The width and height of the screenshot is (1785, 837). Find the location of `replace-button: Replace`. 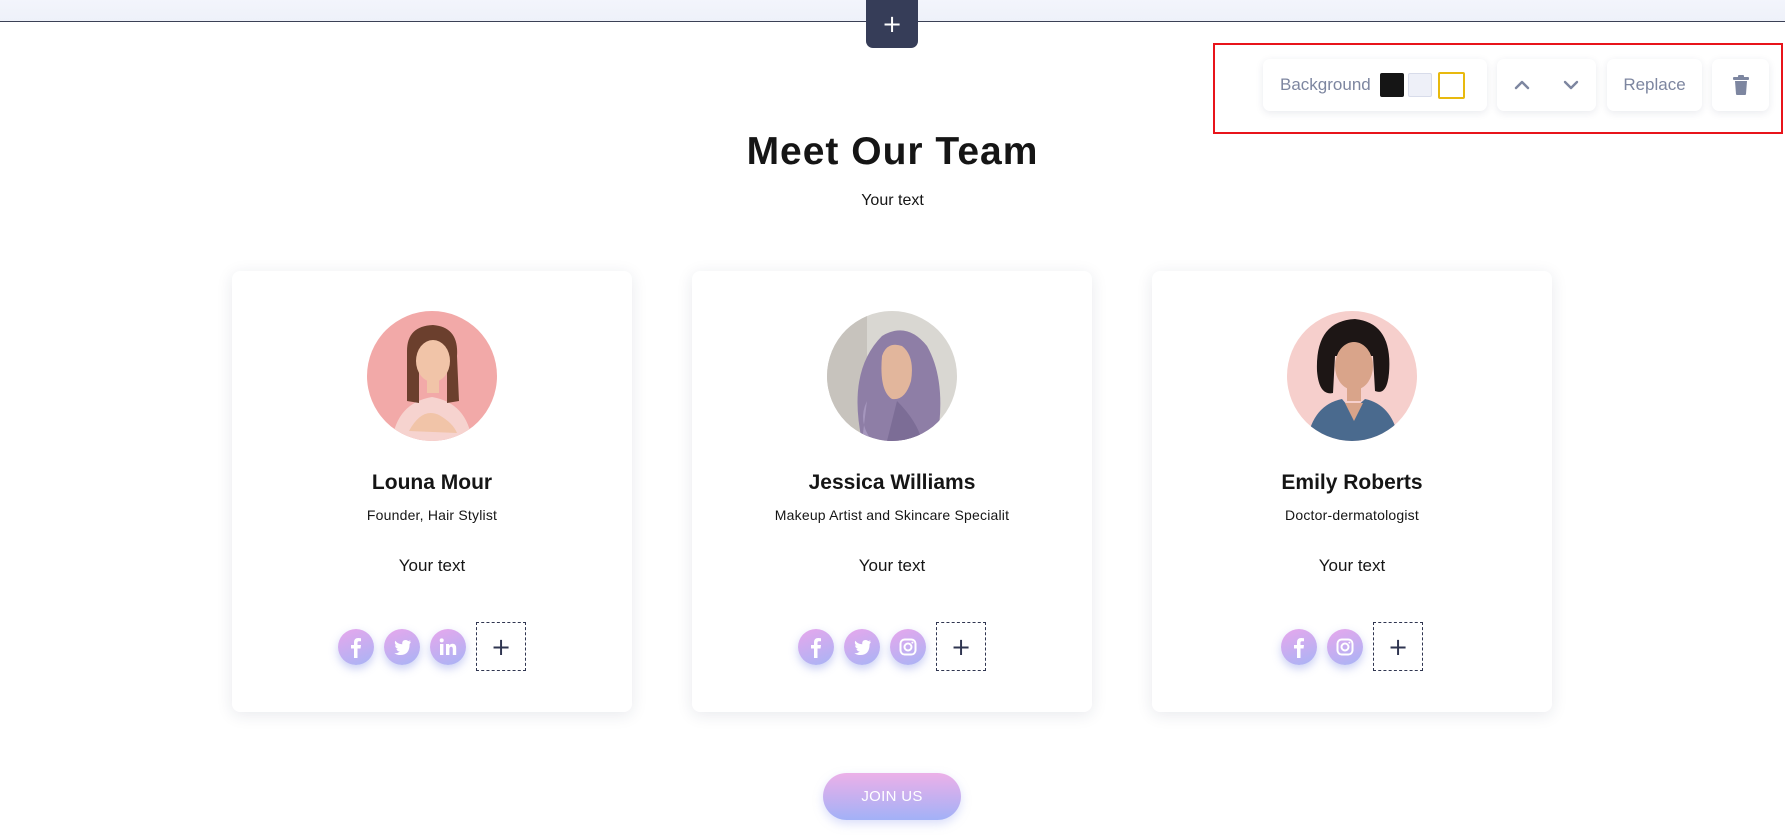

replace-button: Replace is located at coordinates (1654, 85).